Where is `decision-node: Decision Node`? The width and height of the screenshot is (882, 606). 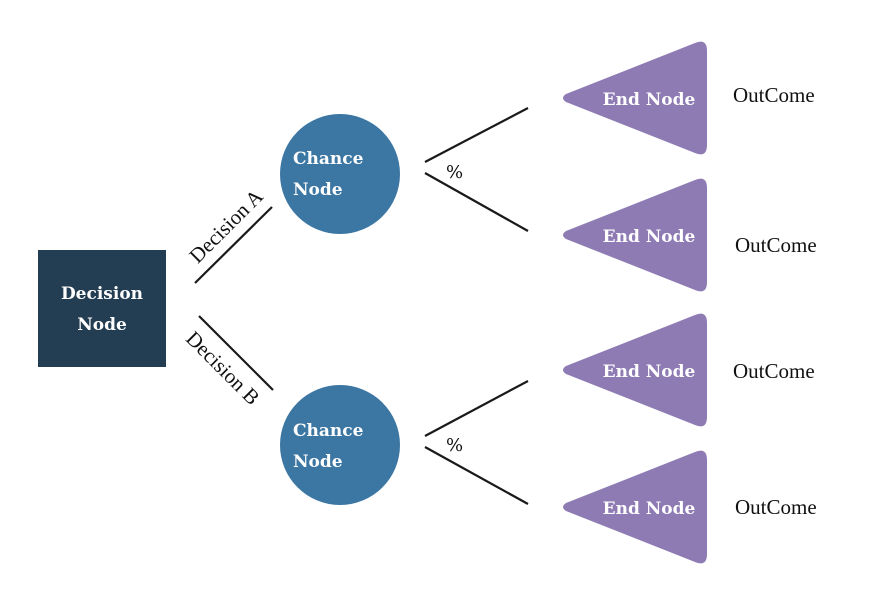 decision-node: Decision Node is located at coordinates (102, 308).